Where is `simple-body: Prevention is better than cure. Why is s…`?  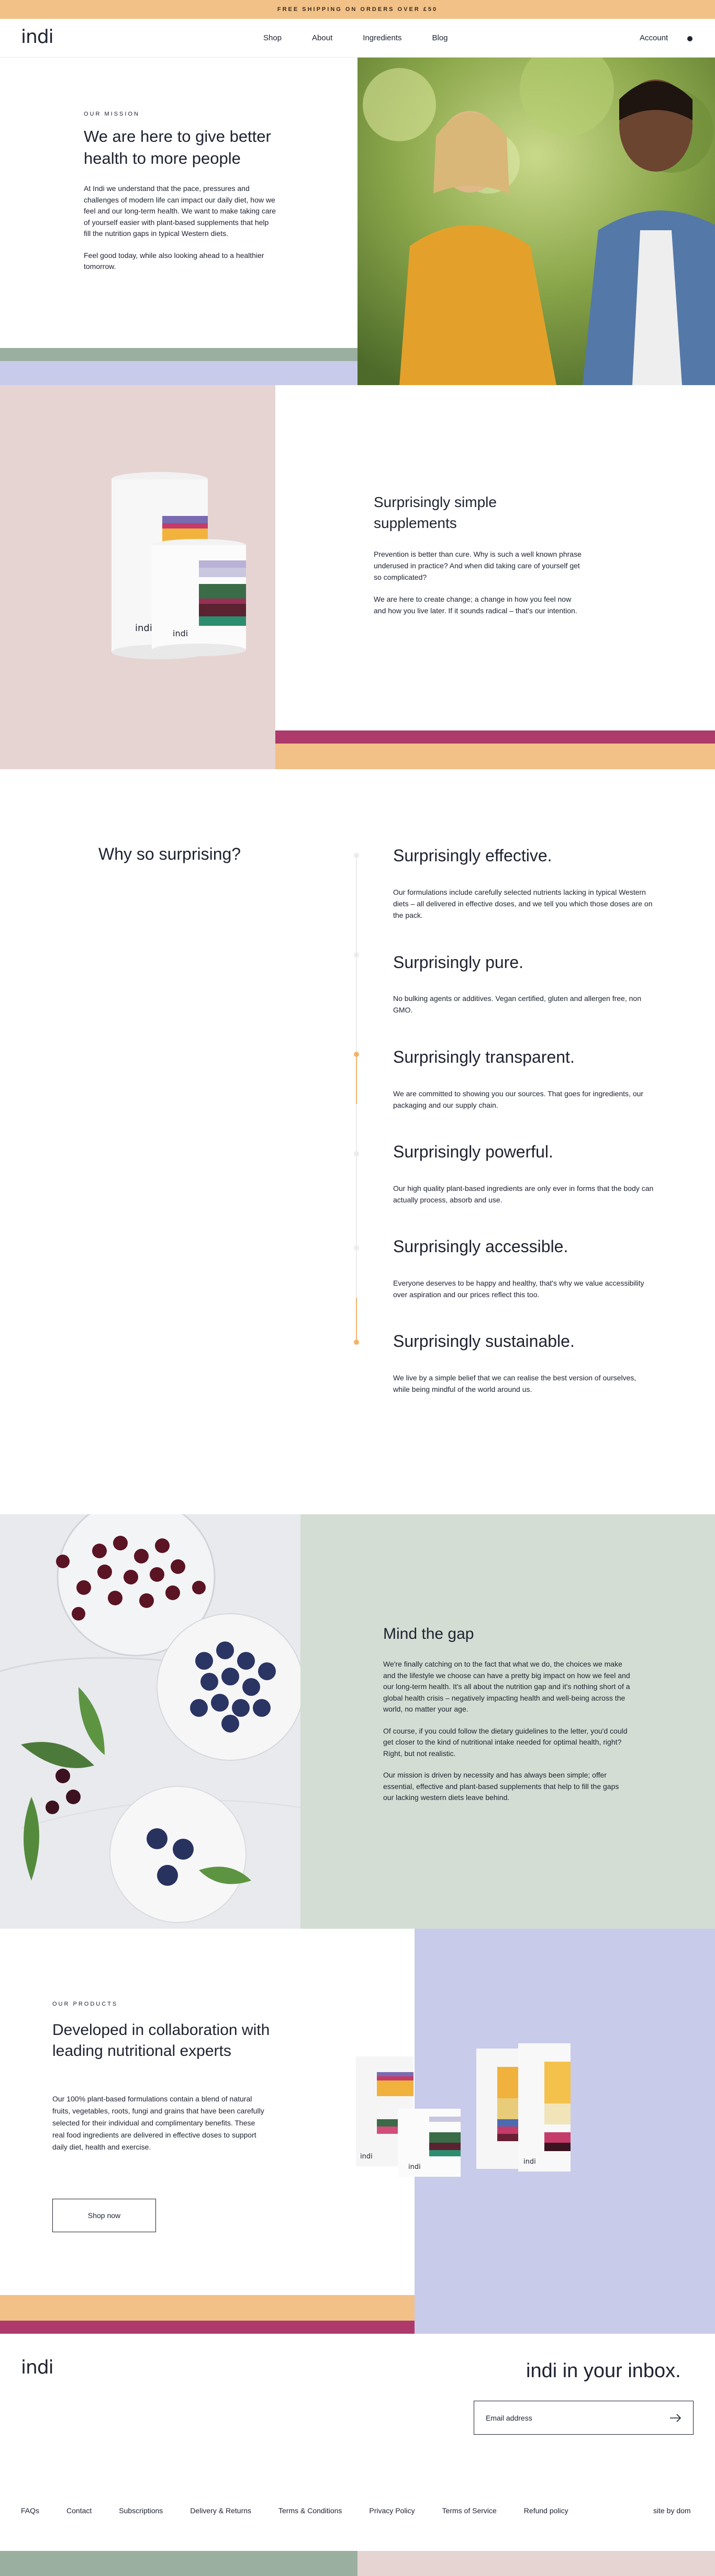
simple-body: Prevention is better than cure. Why is s… is located at coordinates (478, 588).